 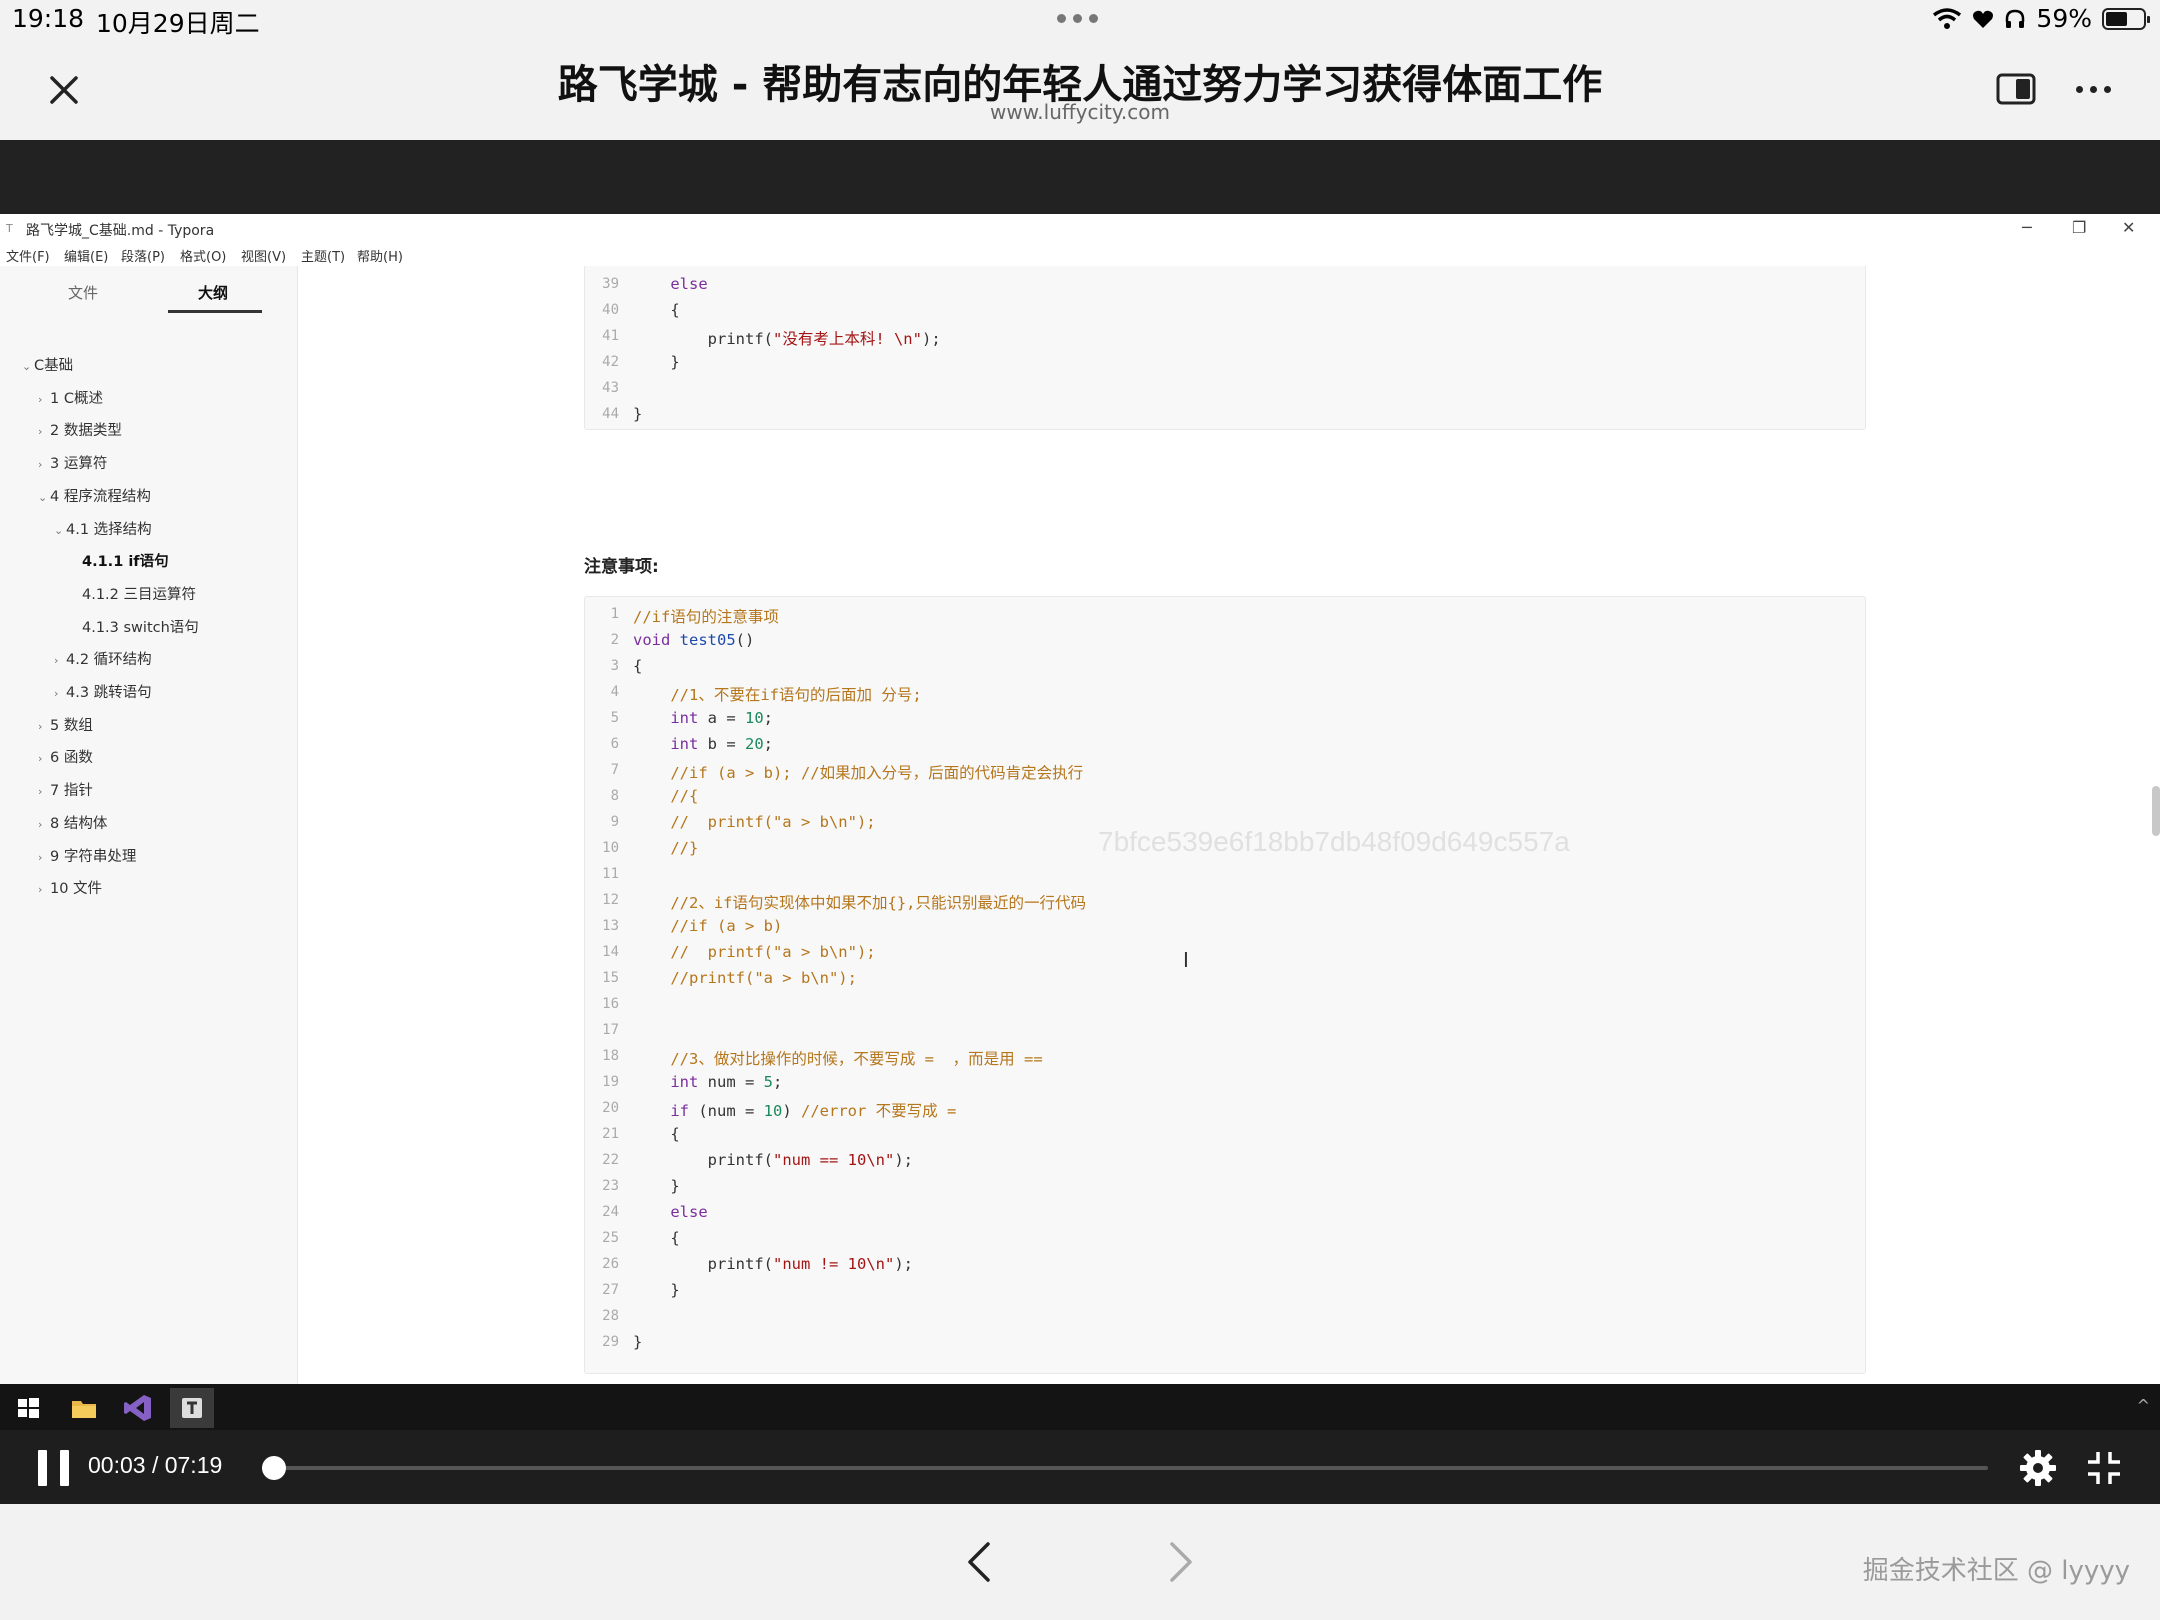 What do you see at coordinates (28, 255) in the screenshot?
I see `menu-item: 文件(F)` at bounding box center [28, 255].